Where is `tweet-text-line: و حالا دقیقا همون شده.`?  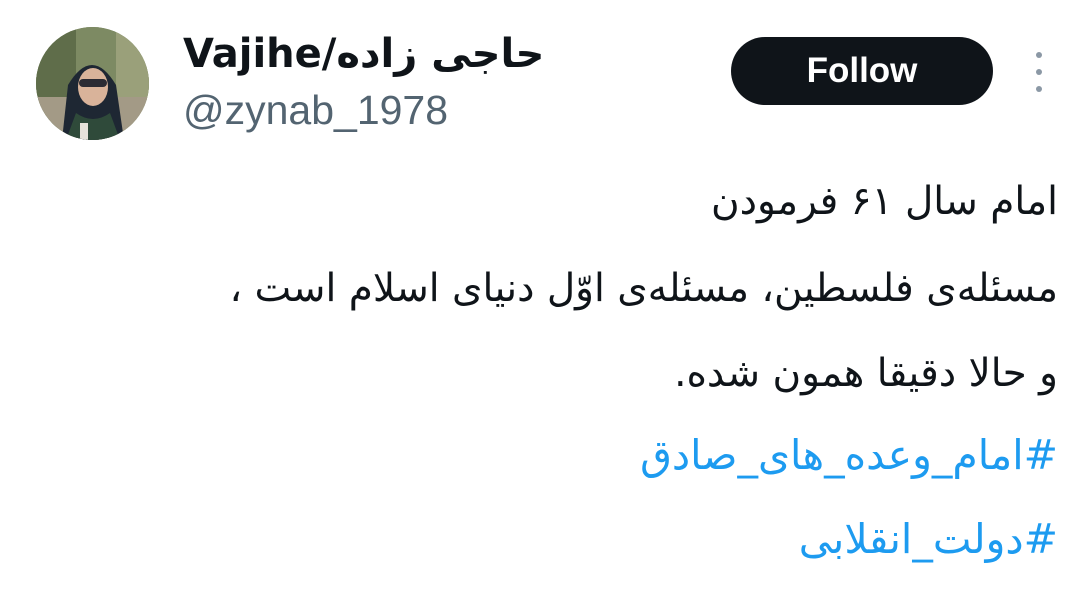 tweet-text-line: و حالا دقیقا همون شده. is located at coordinates (866, 373).